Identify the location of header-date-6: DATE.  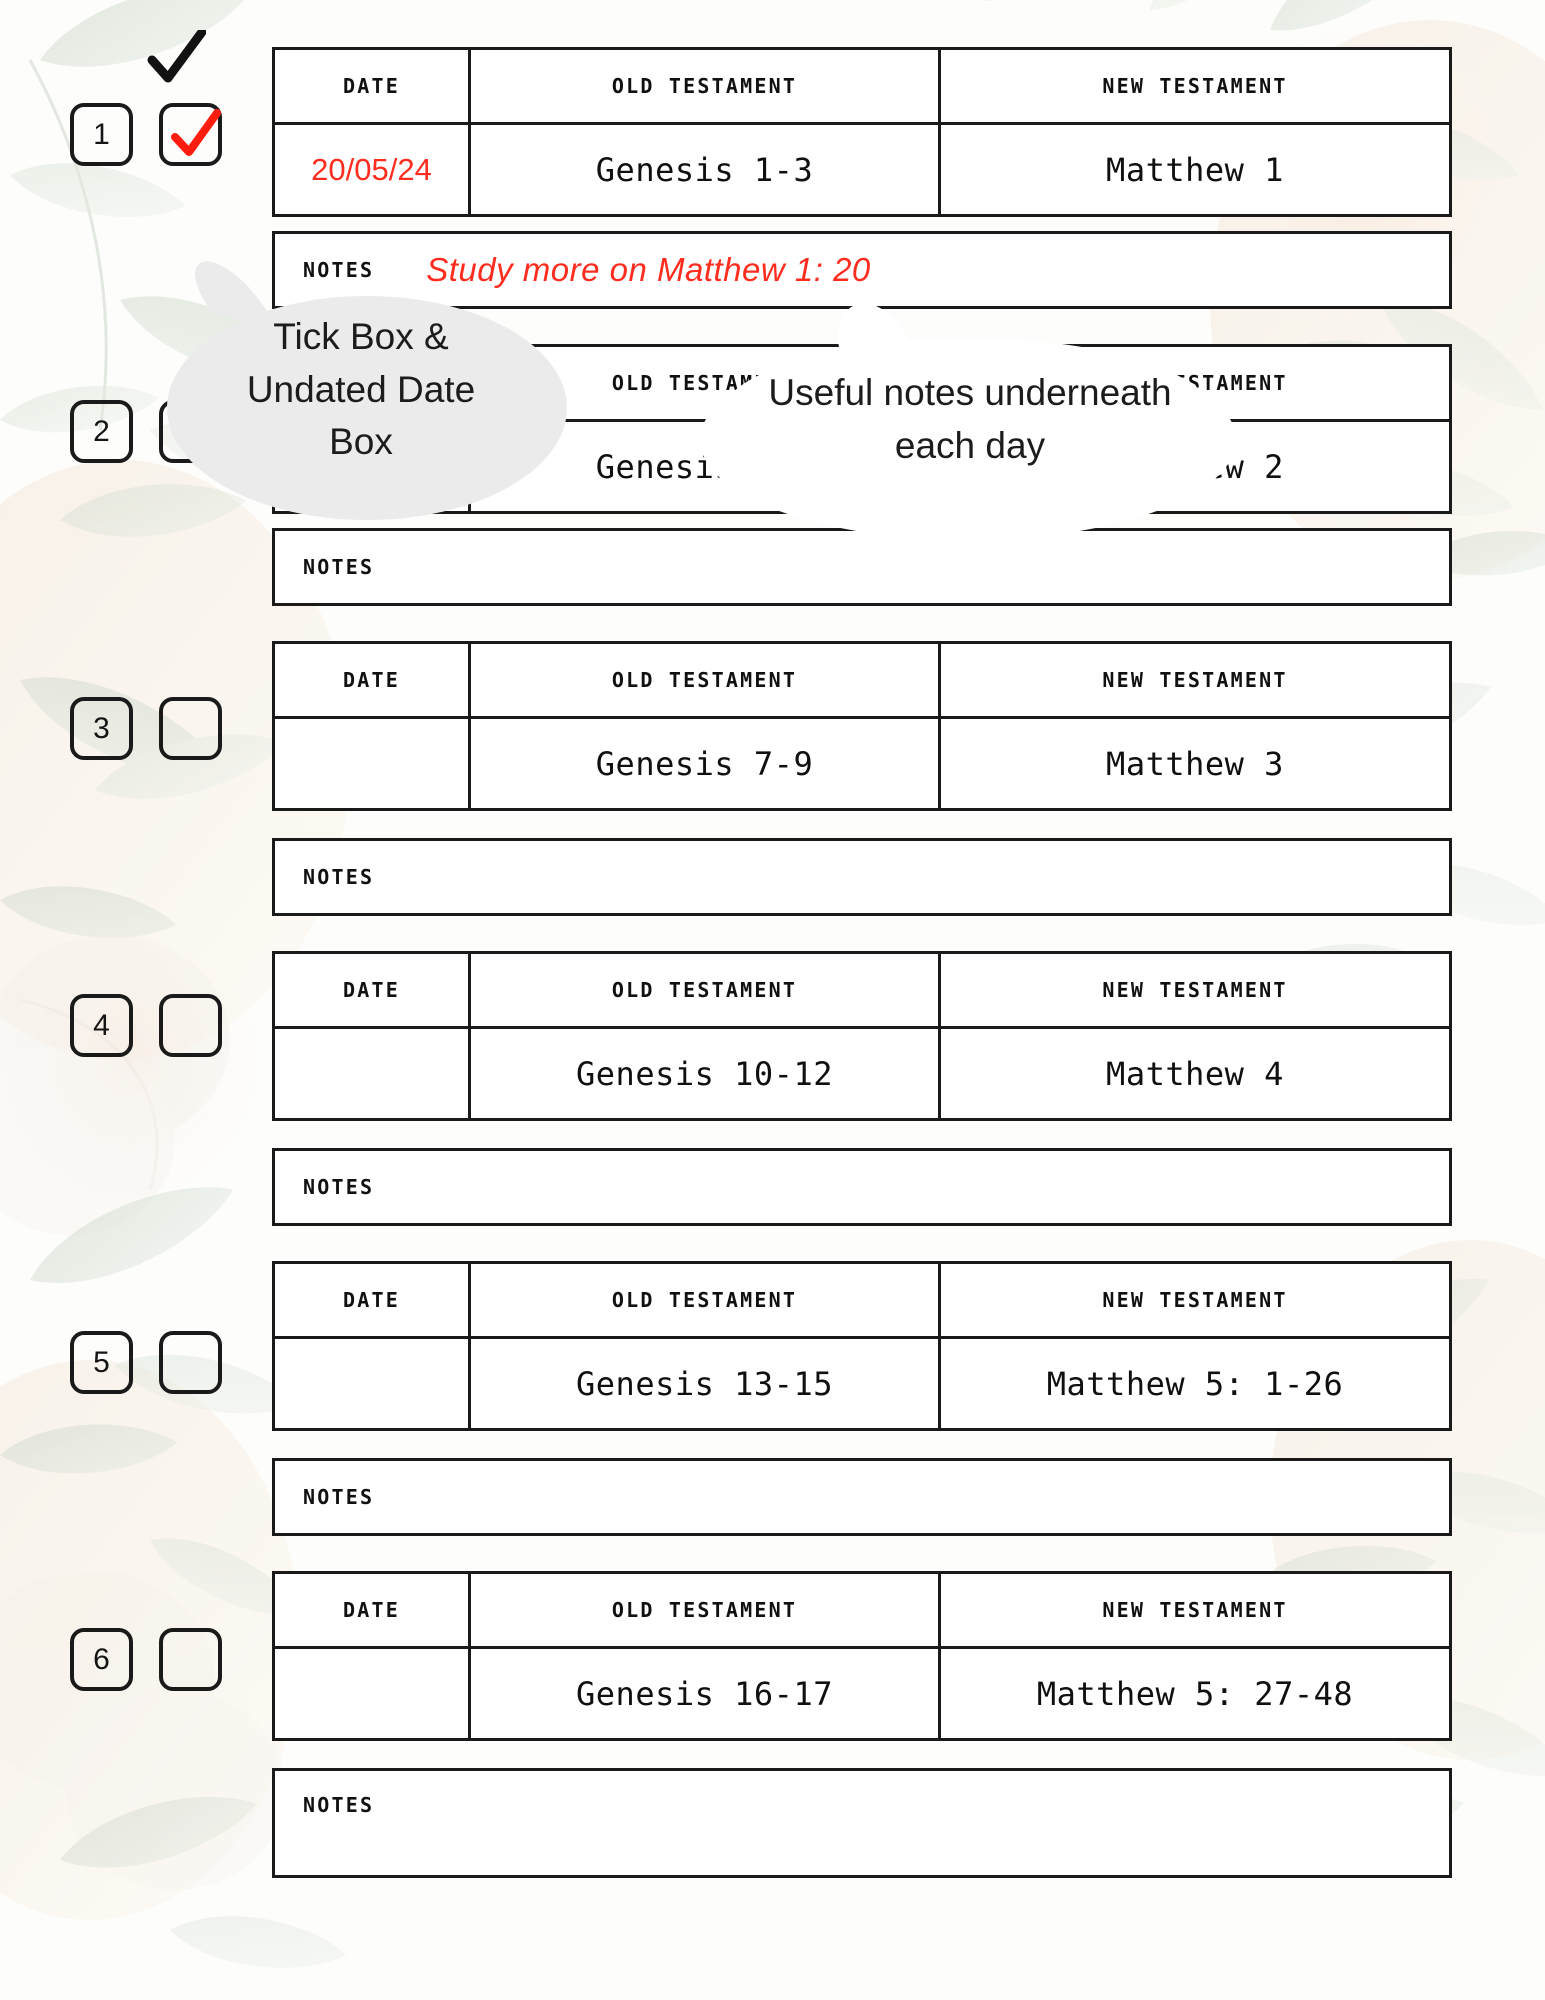
(373, 1610).